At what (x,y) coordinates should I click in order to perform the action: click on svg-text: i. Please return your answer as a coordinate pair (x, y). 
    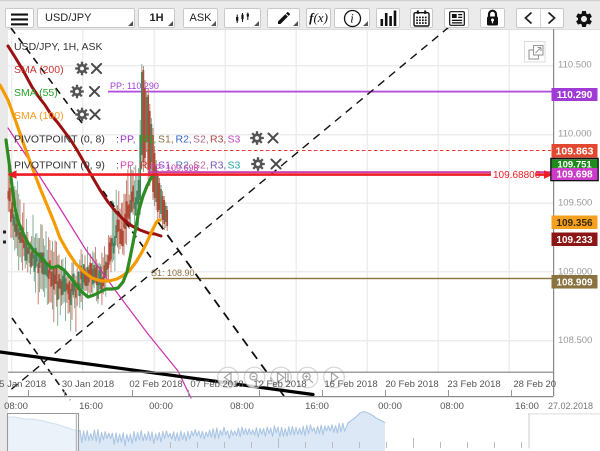
    Looking at the image, I should click on (352, 18).